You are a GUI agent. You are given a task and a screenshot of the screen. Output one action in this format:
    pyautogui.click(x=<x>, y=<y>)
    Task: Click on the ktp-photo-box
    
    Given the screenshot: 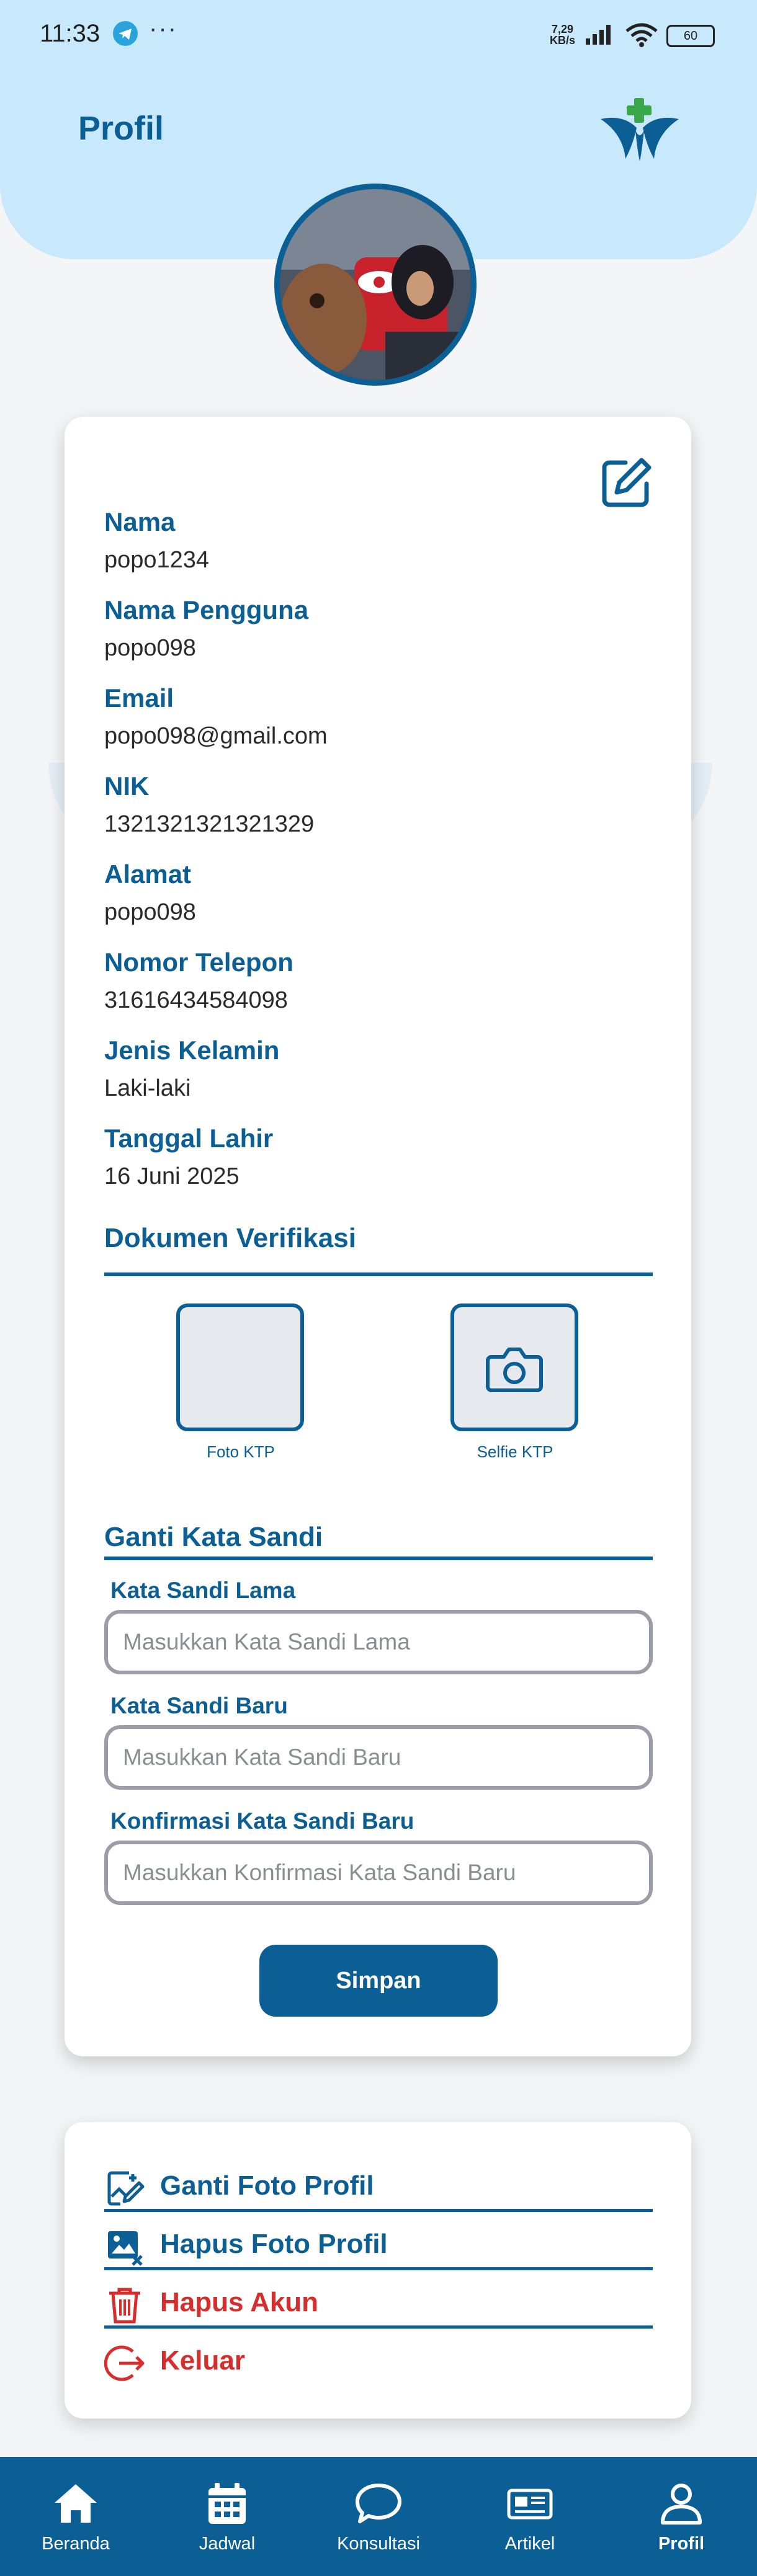 What is the action you would take?
    pyautogui.click(x=240, y=1367)
    